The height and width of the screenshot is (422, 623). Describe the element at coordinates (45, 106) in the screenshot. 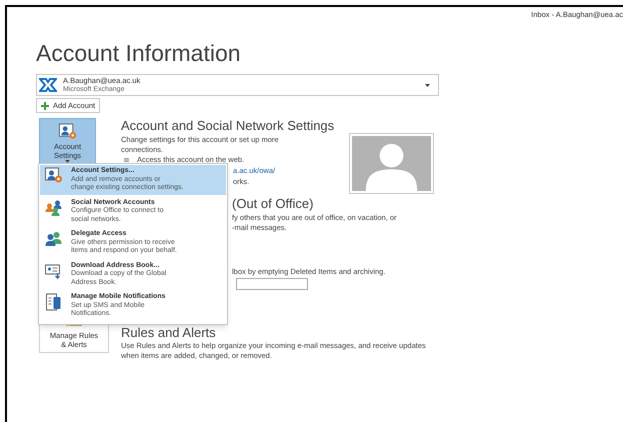

I see `plus-icon` at that location.